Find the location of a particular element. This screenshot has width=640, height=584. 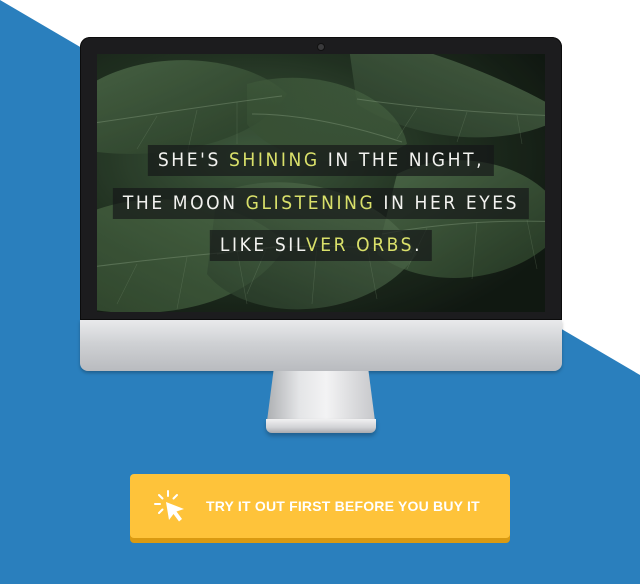

quote-line-2: THE MOON GLISTENING IN HER EYES is located at coordinates (321, 203).